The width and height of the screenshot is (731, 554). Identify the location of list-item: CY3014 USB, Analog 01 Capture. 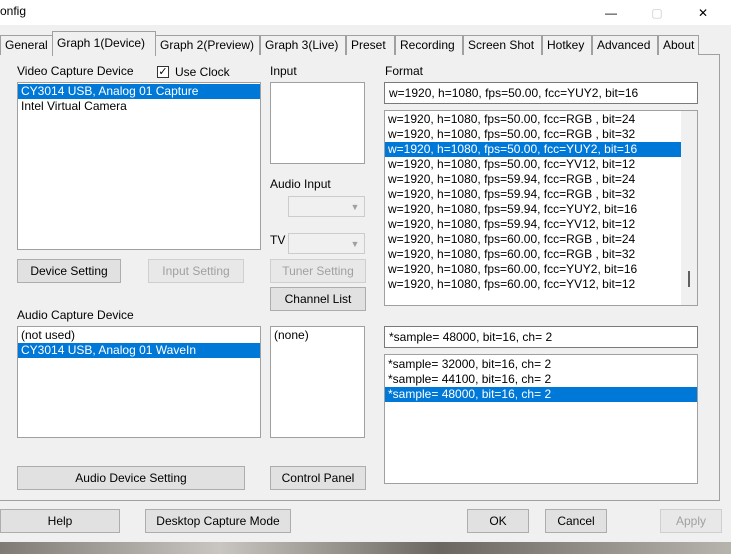
(139, 91).